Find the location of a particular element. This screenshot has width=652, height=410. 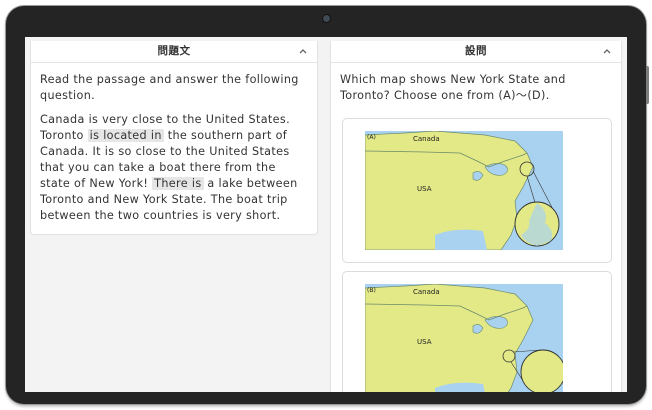

map-option-label: (A) is located at coordinates (371, 137).